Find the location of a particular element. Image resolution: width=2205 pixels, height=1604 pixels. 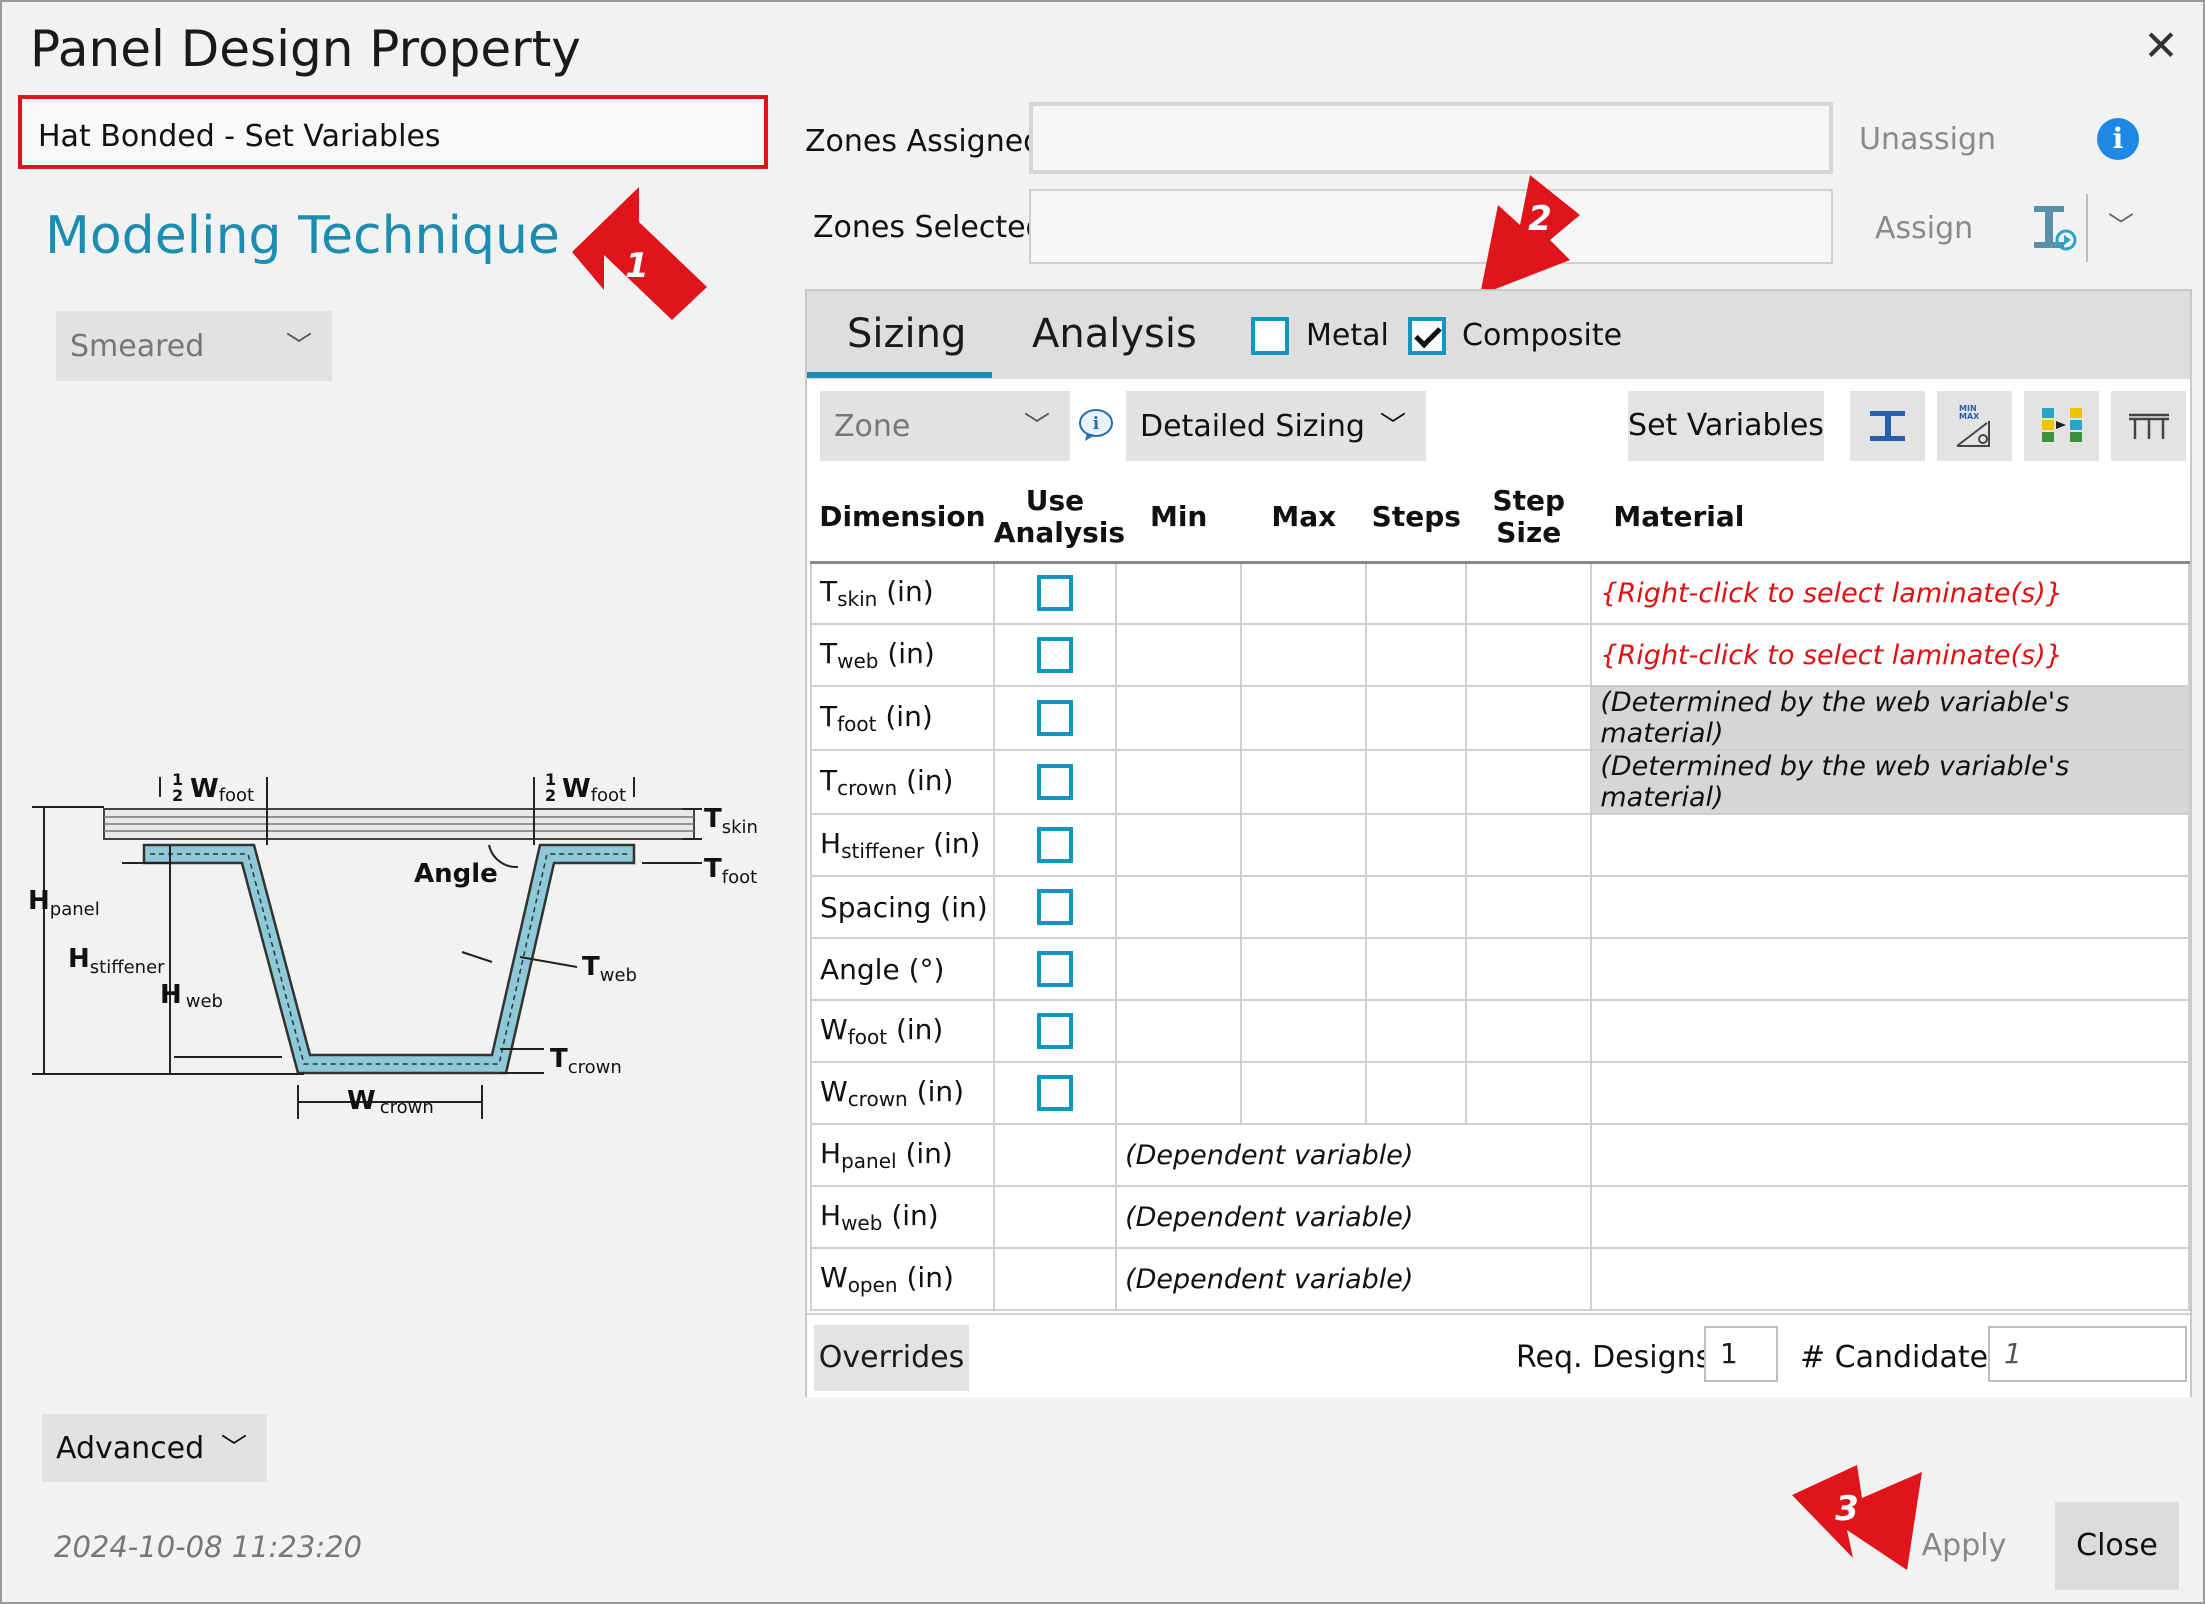

h-stiffener-label: H is located at coordinates (79, 959).